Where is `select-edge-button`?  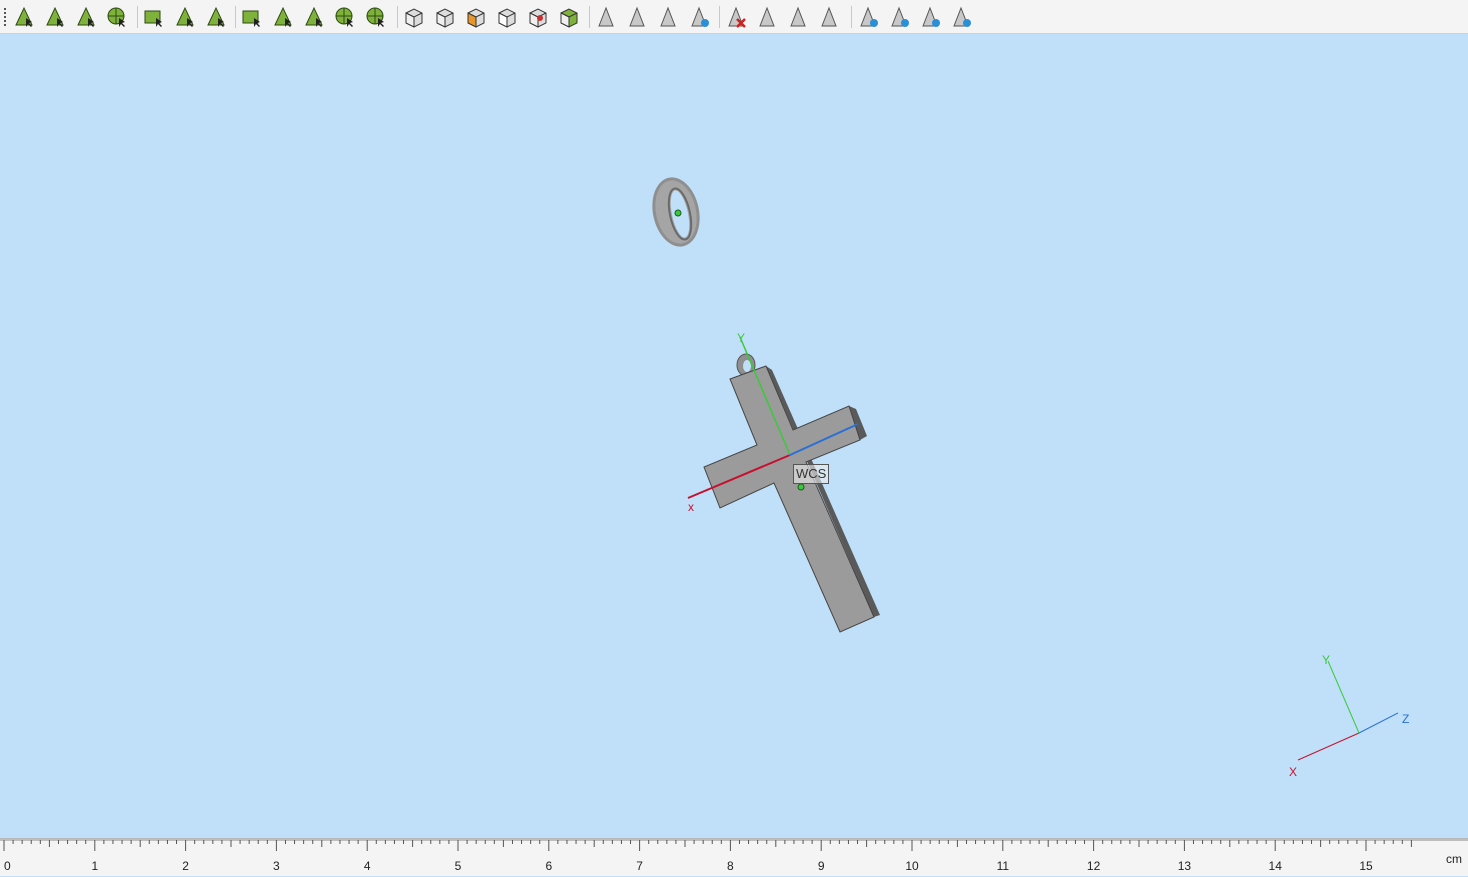
select-edge-button is located at coordinates (24, 17).